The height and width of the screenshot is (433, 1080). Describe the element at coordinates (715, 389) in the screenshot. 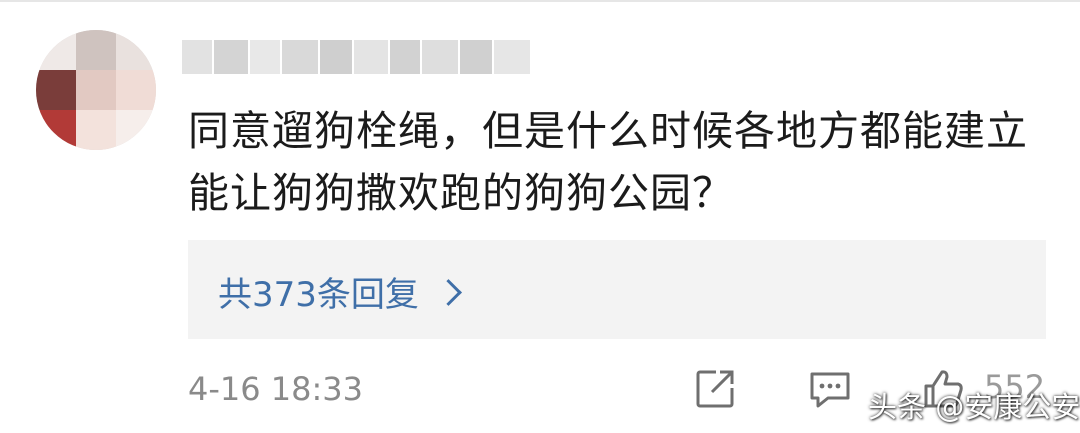

I see `share-icon` at that location.